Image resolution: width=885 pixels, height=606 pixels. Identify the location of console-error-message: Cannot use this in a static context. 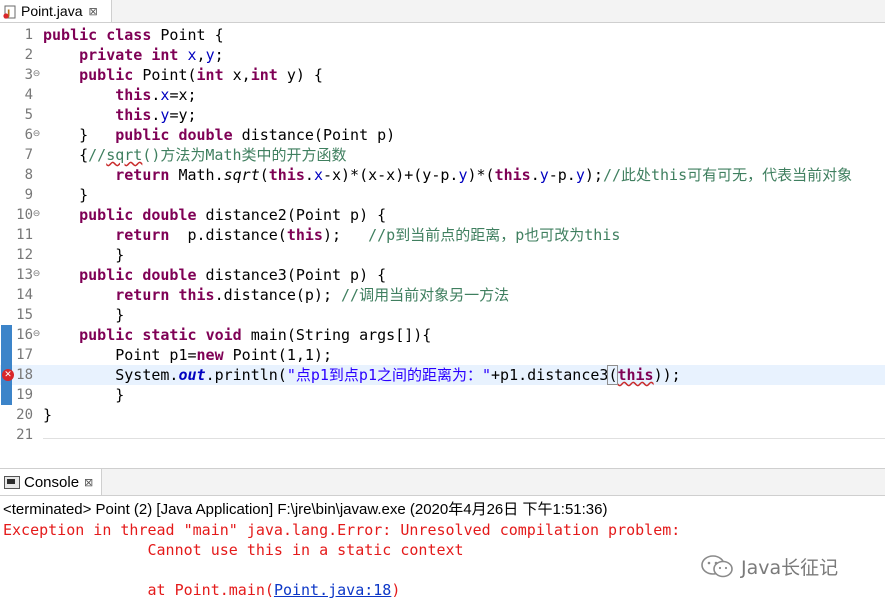
(269, 550).